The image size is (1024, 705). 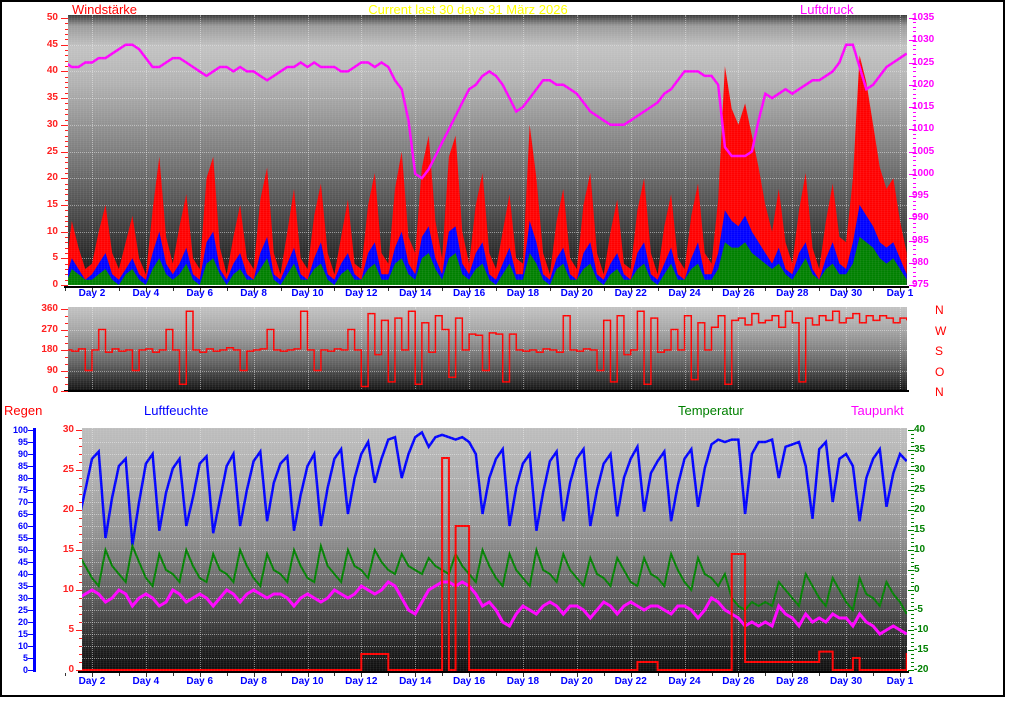 I want to click on humidity-y-axis-label: 60, so click(x=22, y=526).